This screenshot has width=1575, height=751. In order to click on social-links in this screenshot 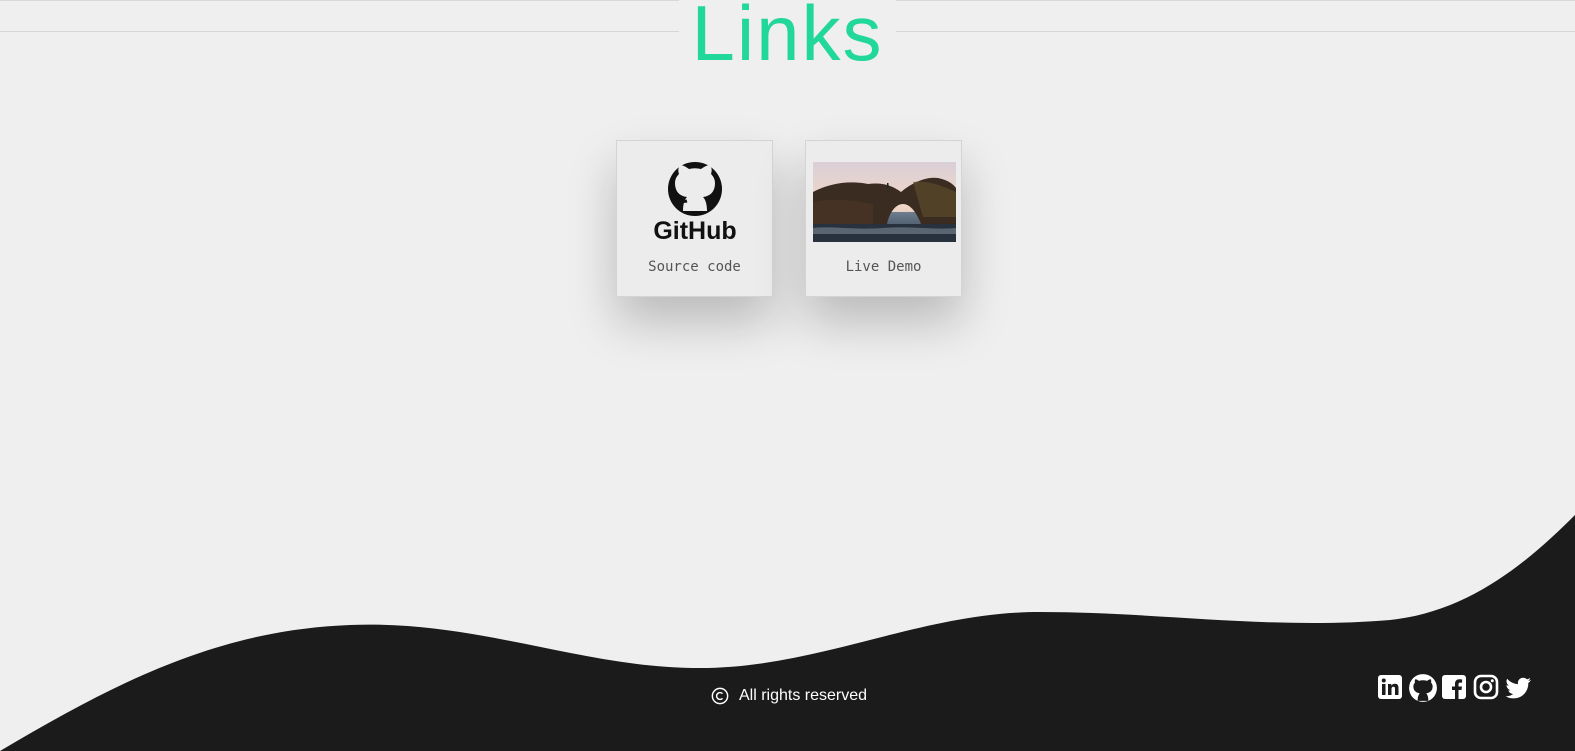, I will do `click(1454, 687)`.